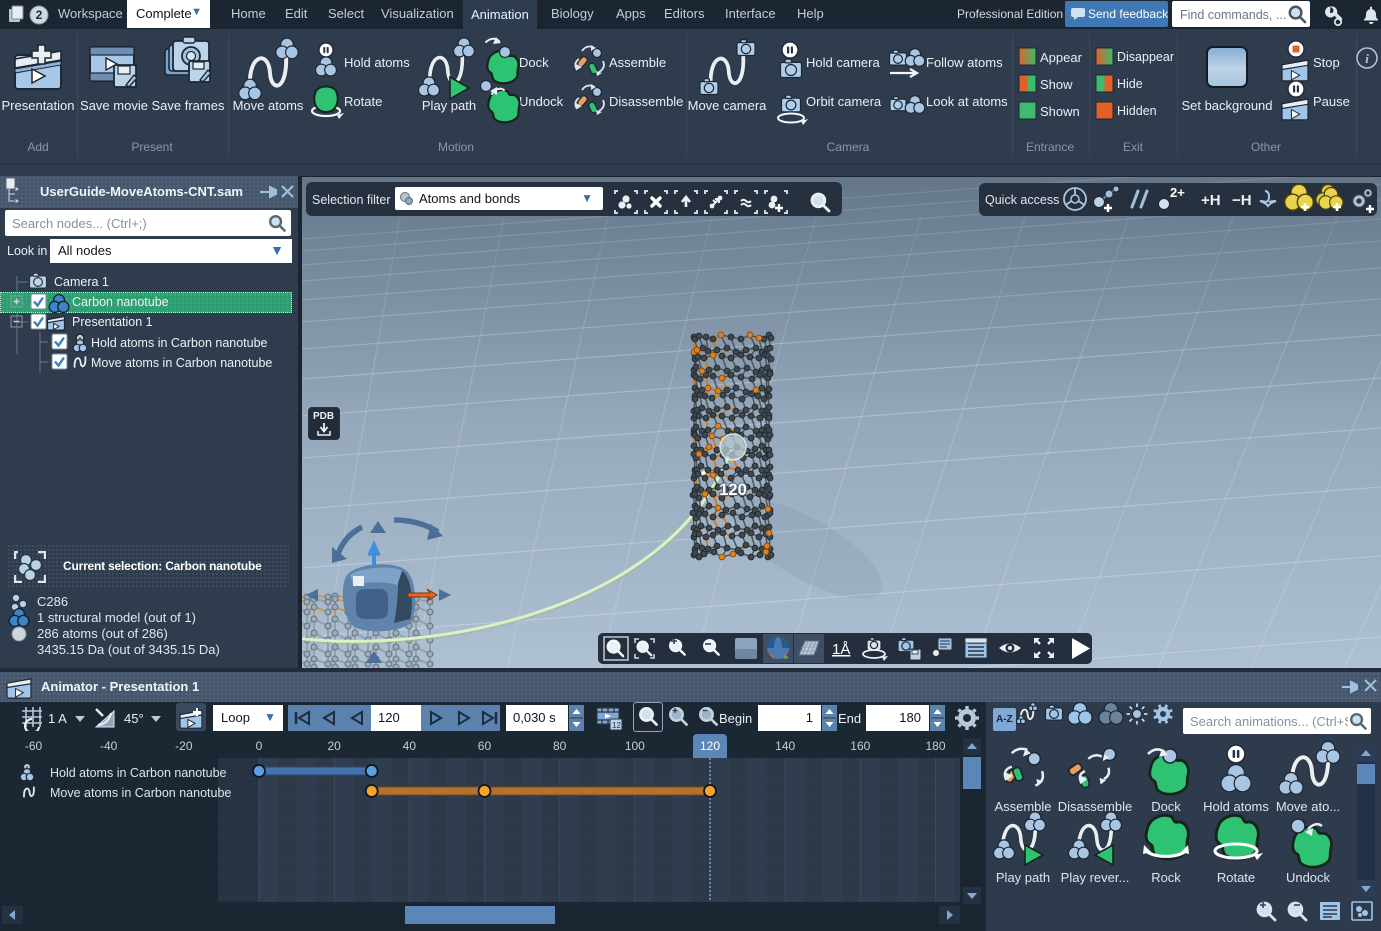  What do you see at coordinates (733, 490) in the screenshot?
I see `svg-text: 120` at bounding box center [733, 490].